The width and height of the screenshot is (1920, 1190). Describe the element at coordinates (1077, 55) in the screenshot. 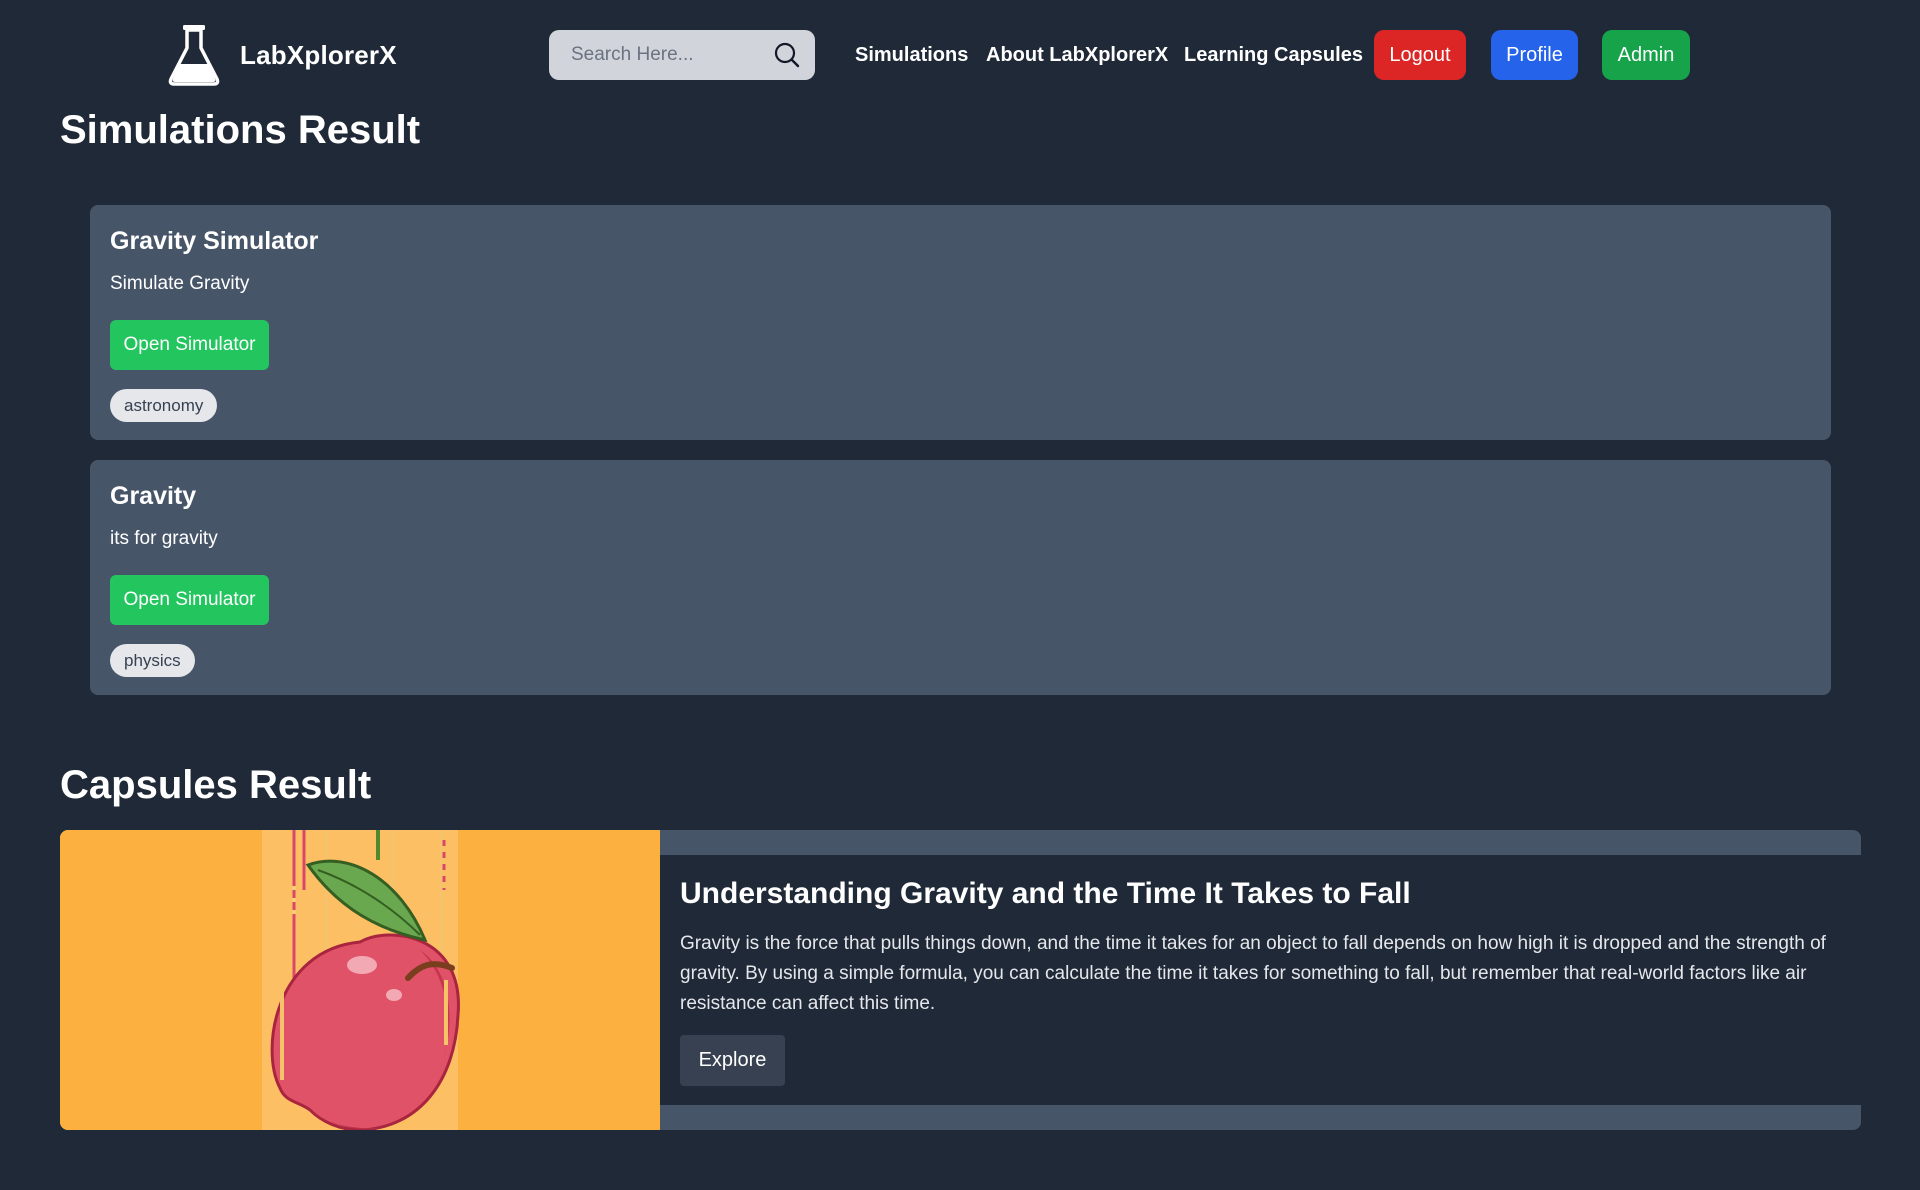

I see `nav-link-about: About LabXplorerX` at that location.